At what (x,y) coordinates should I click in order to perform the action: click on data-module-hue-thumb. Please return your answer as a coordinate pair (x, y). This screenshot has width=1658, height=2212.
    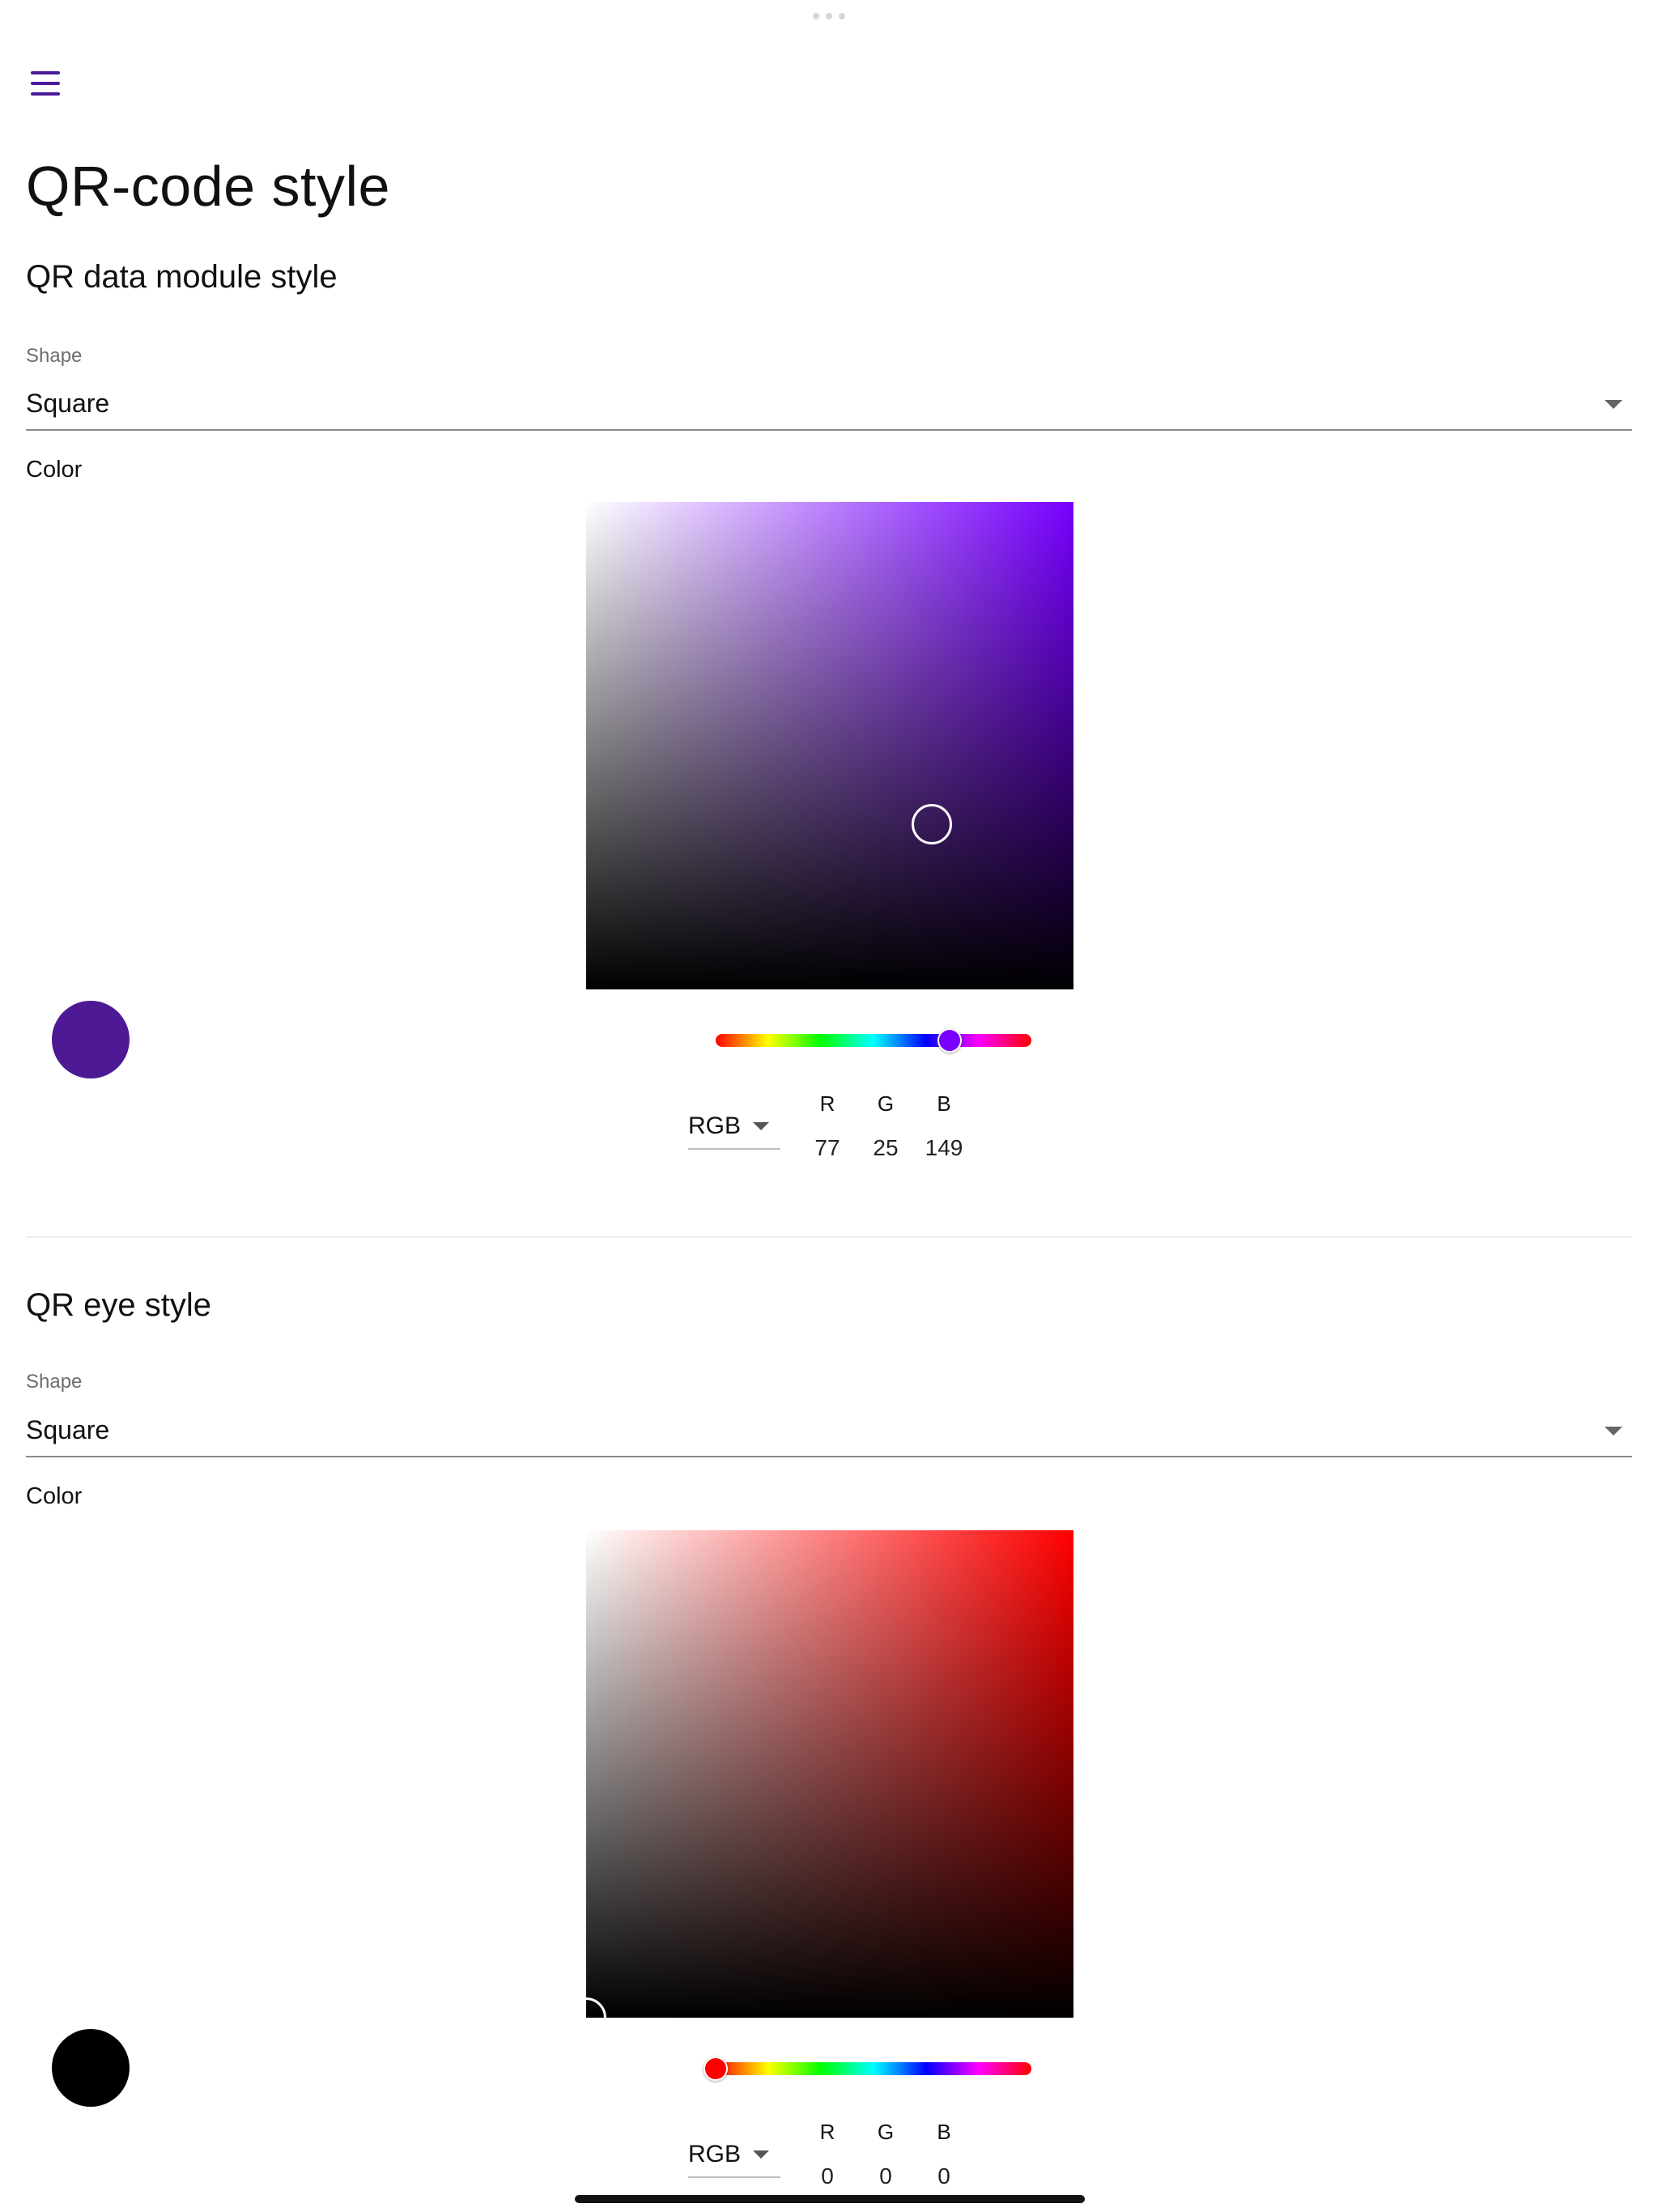
    Looking at the image, I should click on (949, 1040).